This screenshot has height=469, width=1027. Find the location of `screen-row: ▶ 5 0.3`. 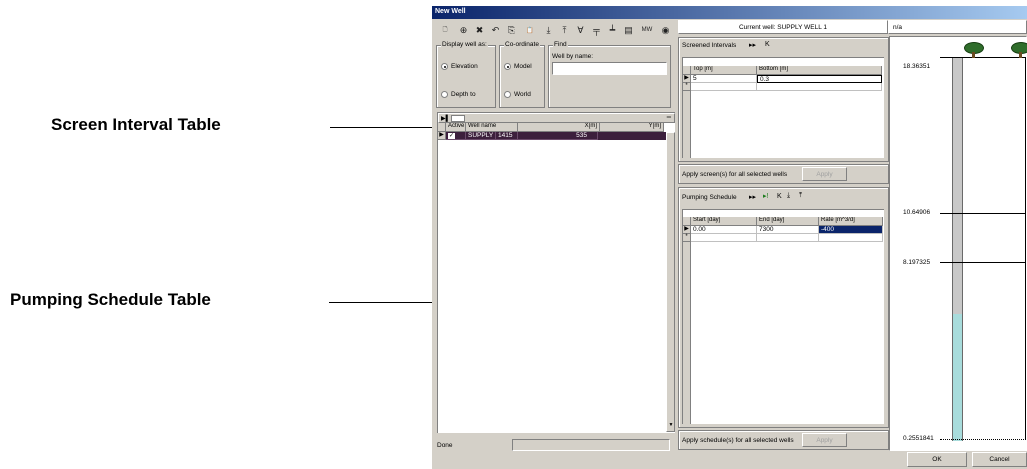

screen-row: ▶ 5 0.3 is located at coordinates (782, 79).